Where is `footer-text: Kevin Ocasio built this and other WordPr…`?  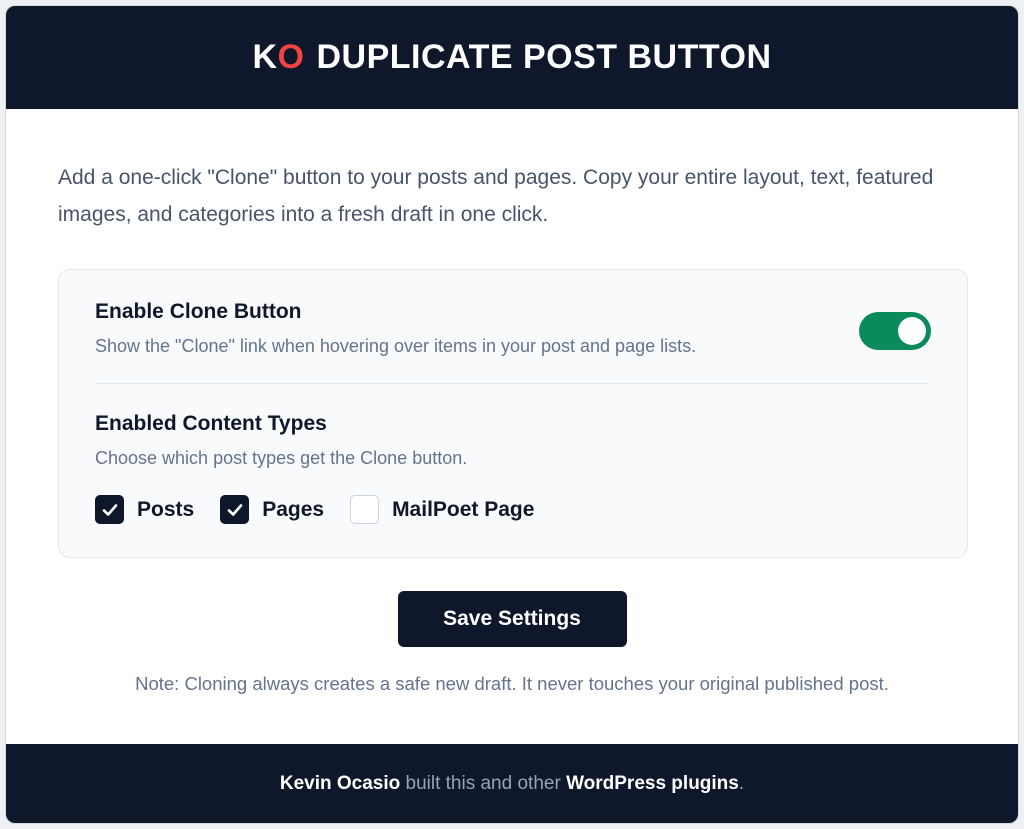
footer-text: Kevin Ocasio built this and other WordPr… is located at coordinates (512, 784).